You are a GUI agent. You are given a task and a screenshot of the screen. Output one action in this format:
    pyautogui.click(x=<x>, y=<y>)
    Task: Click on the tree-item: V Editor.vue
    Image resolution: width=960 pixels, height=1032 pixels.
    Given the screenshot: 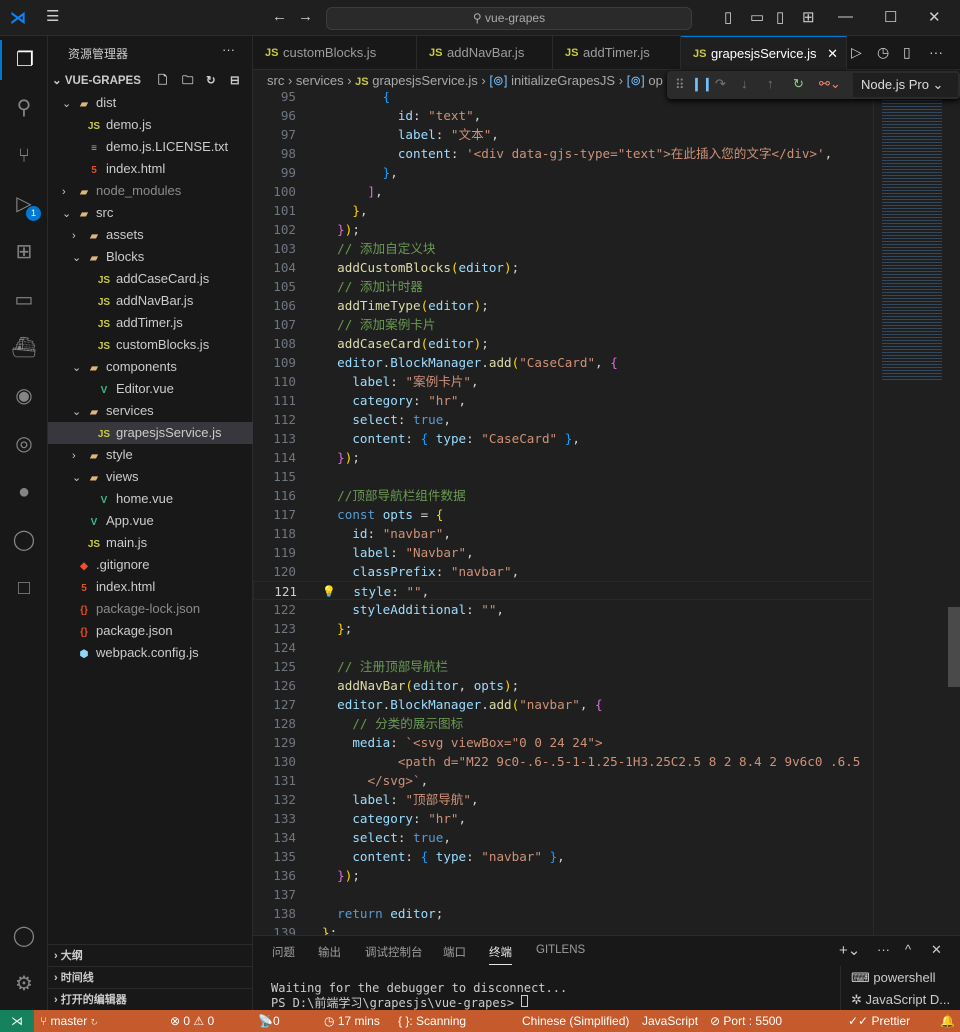 What is the action you would take?
    pyautogui.click(x=150, y=389)
    